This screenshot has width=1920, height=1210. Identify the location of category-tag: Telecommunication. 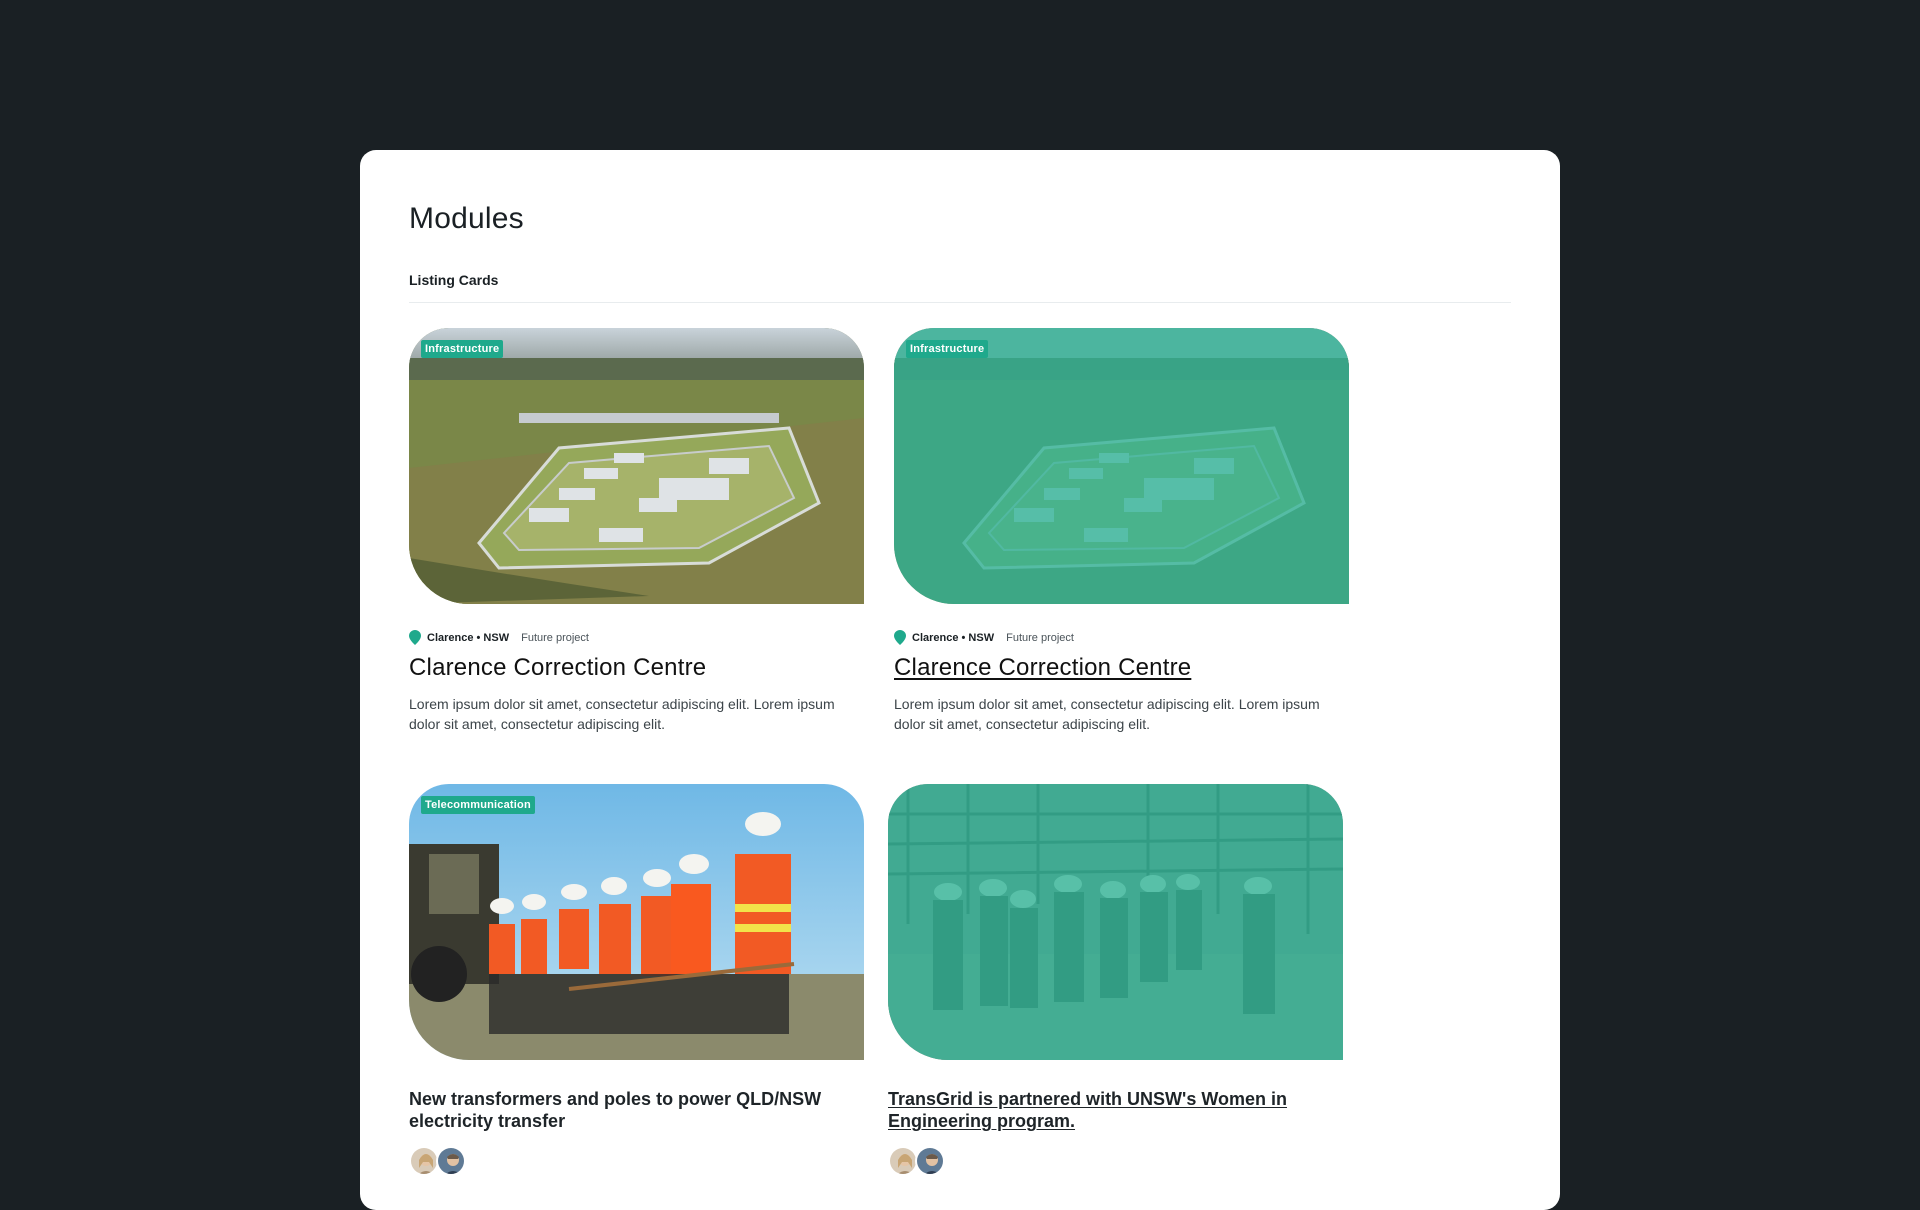
(478, 805).